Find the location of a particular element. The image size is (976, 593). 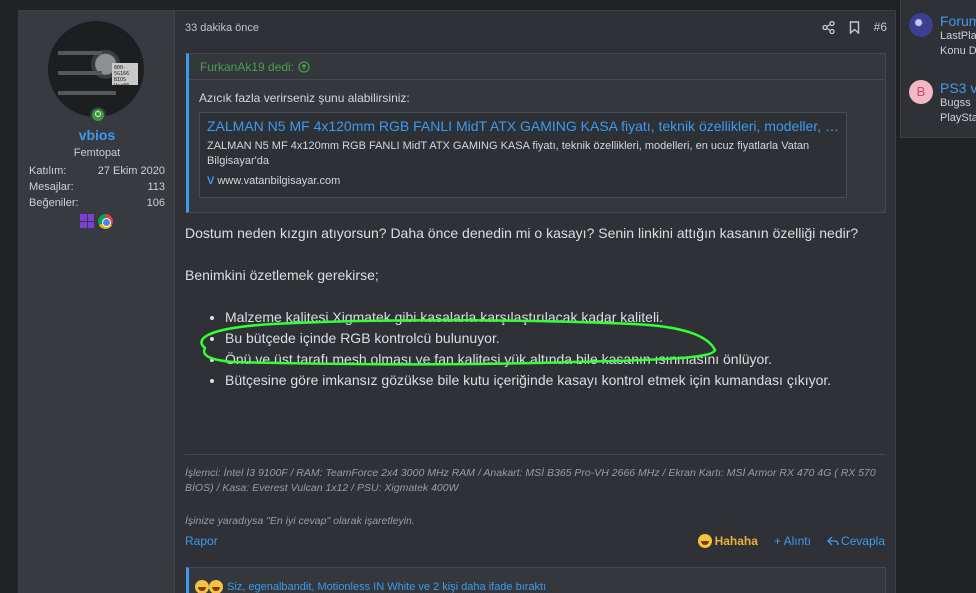

stat-label: Mesajlar: is located at coordinates (51, 187).